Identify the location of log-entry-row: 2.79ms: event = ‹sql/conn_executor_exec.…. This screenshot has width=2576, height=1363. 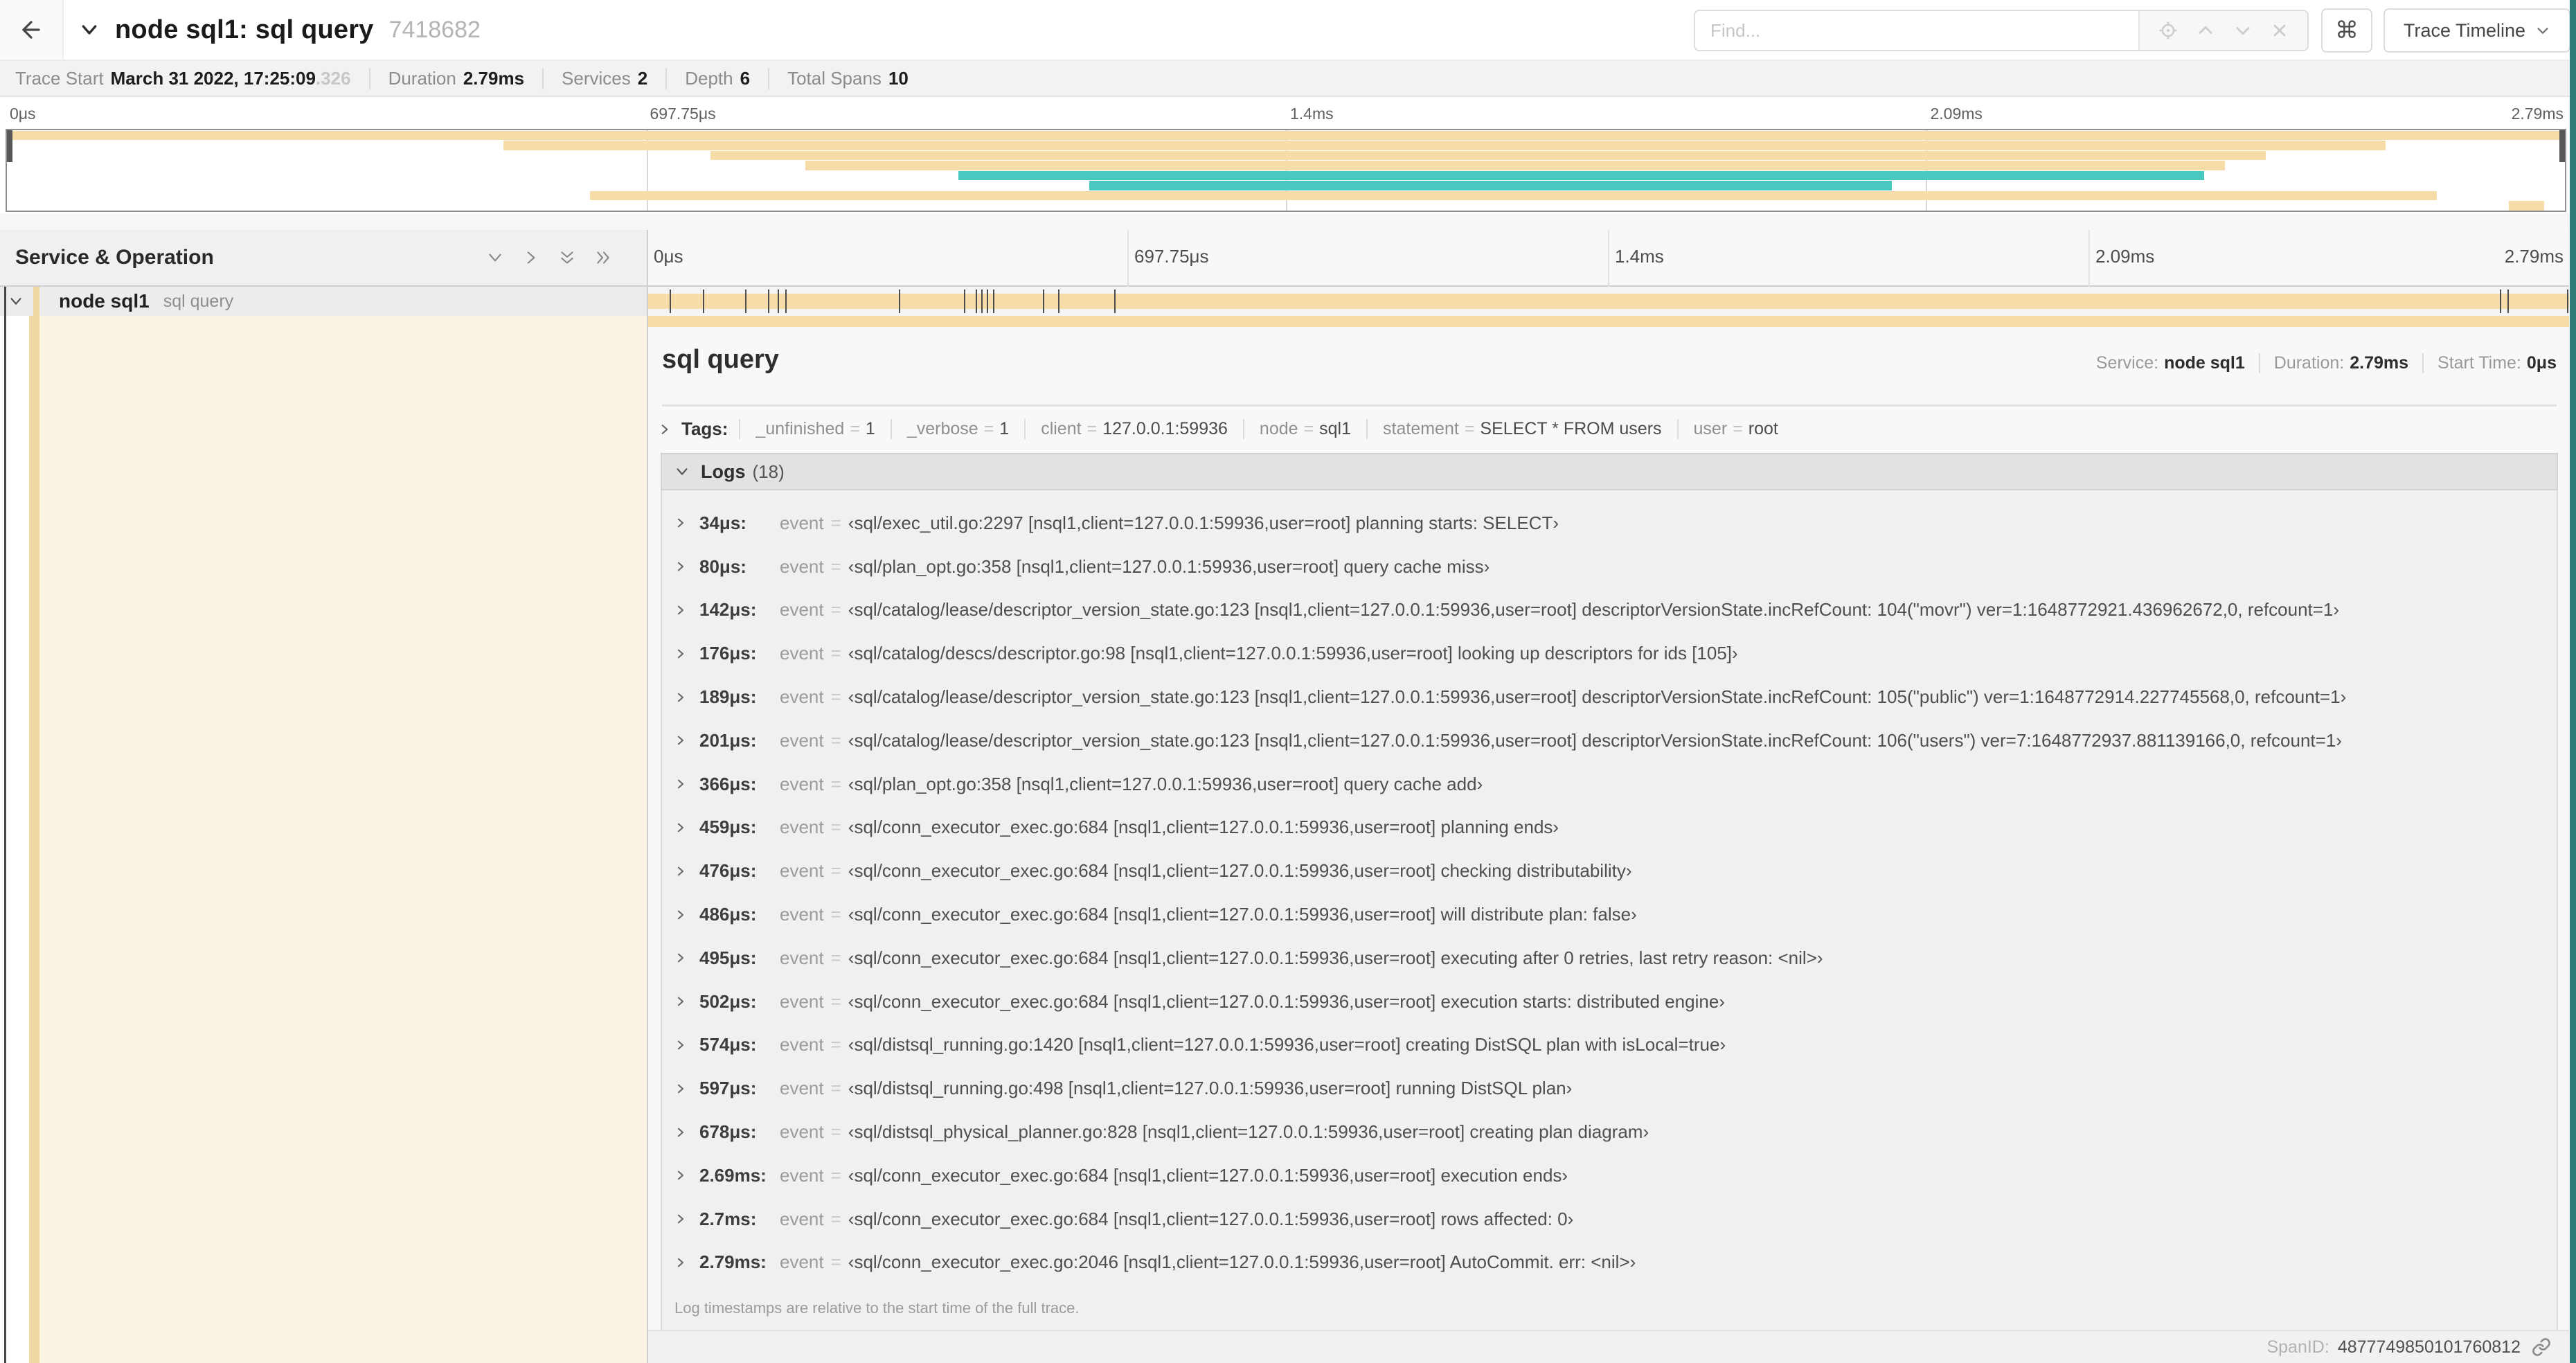
(1609, 1263).